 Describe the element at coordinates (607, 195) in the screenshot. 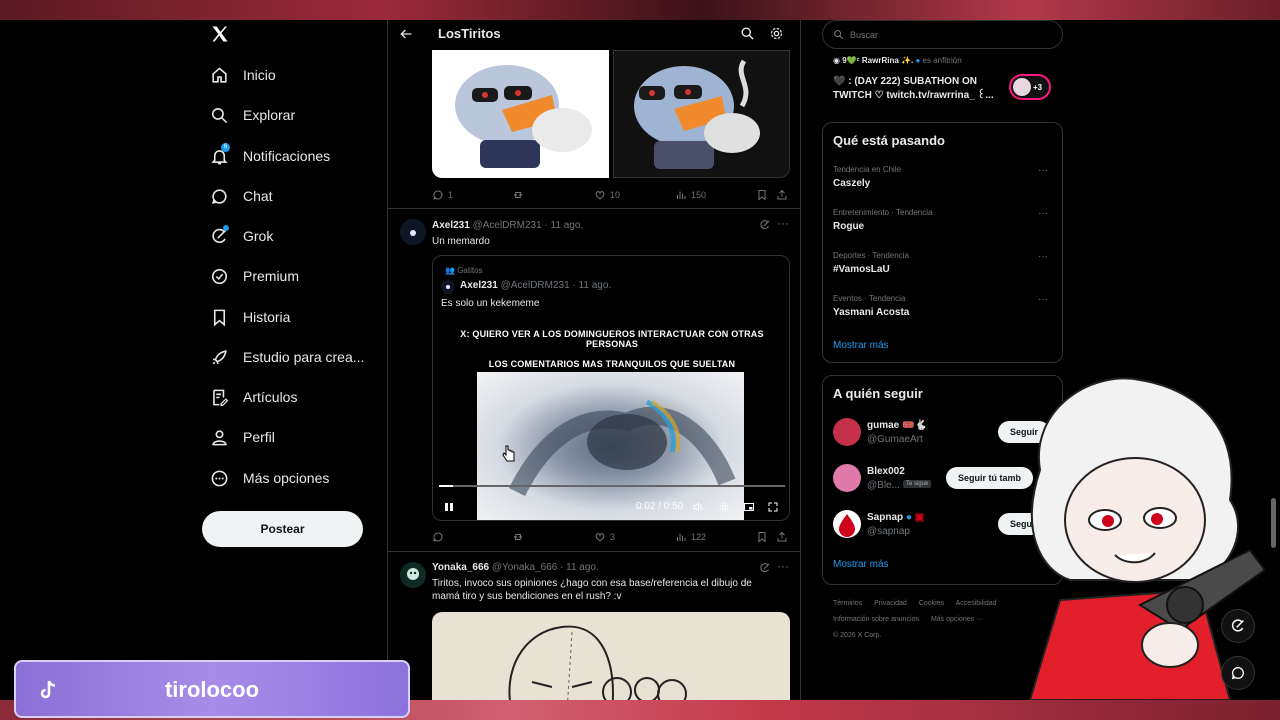

I see `like-button: 10` at that location.